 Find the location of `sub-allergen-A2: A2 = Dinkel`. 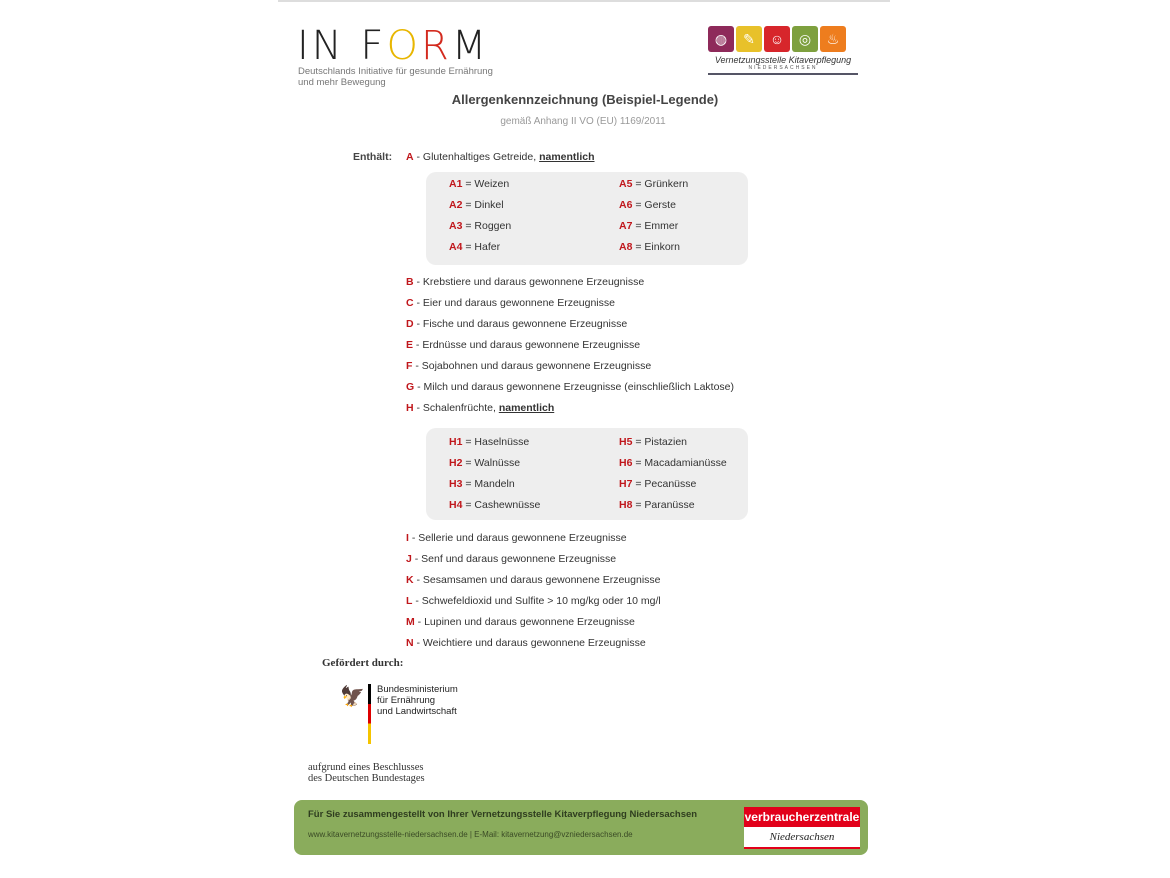

sub-allergen-A2: A2 = Dinkel is located at coordinates (476, 205).